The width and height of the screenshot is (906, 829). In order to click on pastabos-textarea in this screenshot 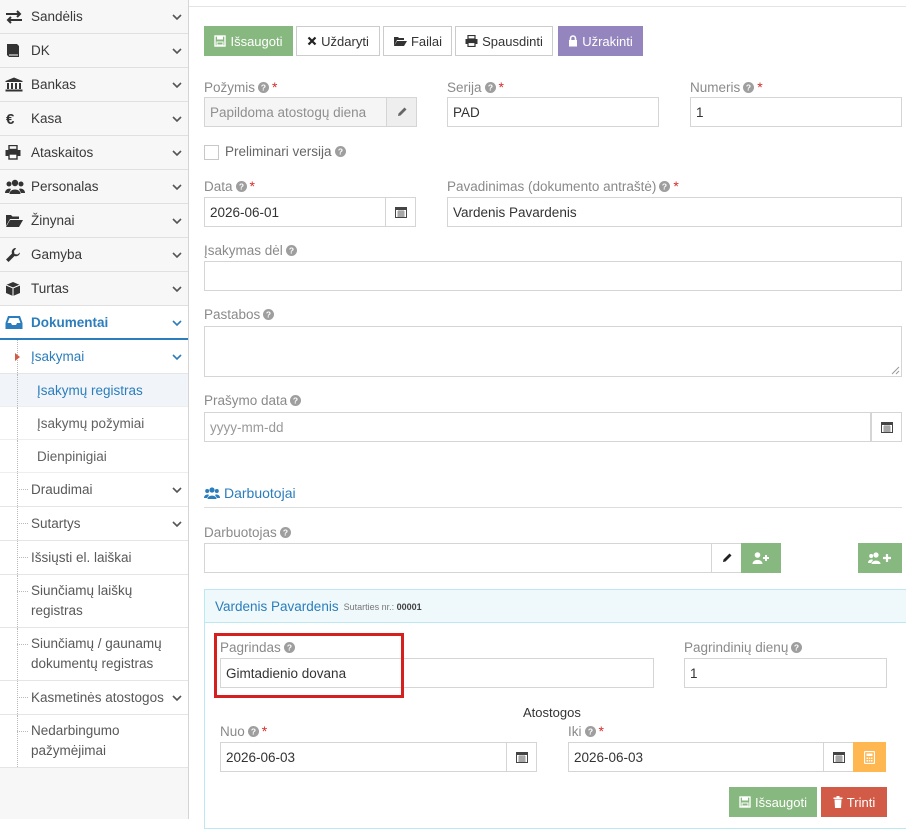, I will do `click(553, 351)`.